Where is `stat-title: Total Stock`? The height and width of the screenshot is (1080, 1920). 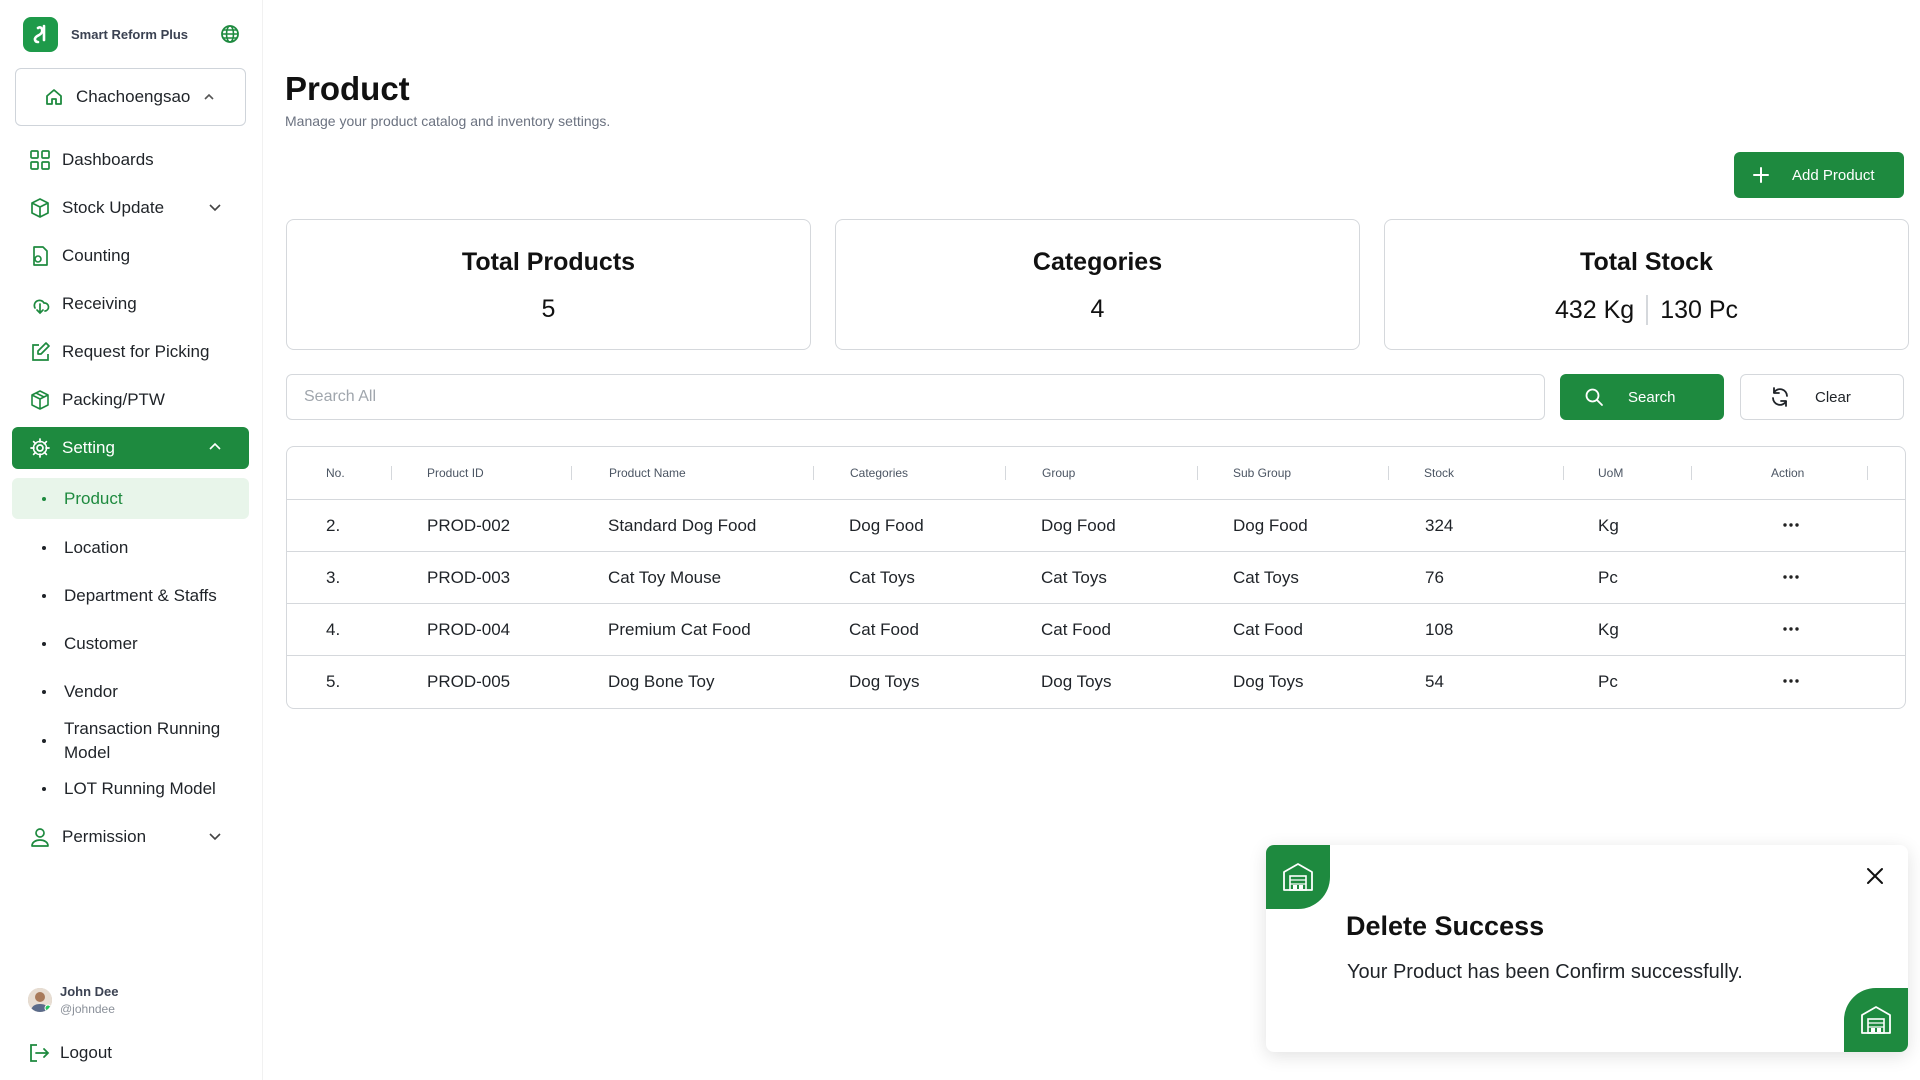
stat-title: Total Stock is located at coordinates (1646, 262).